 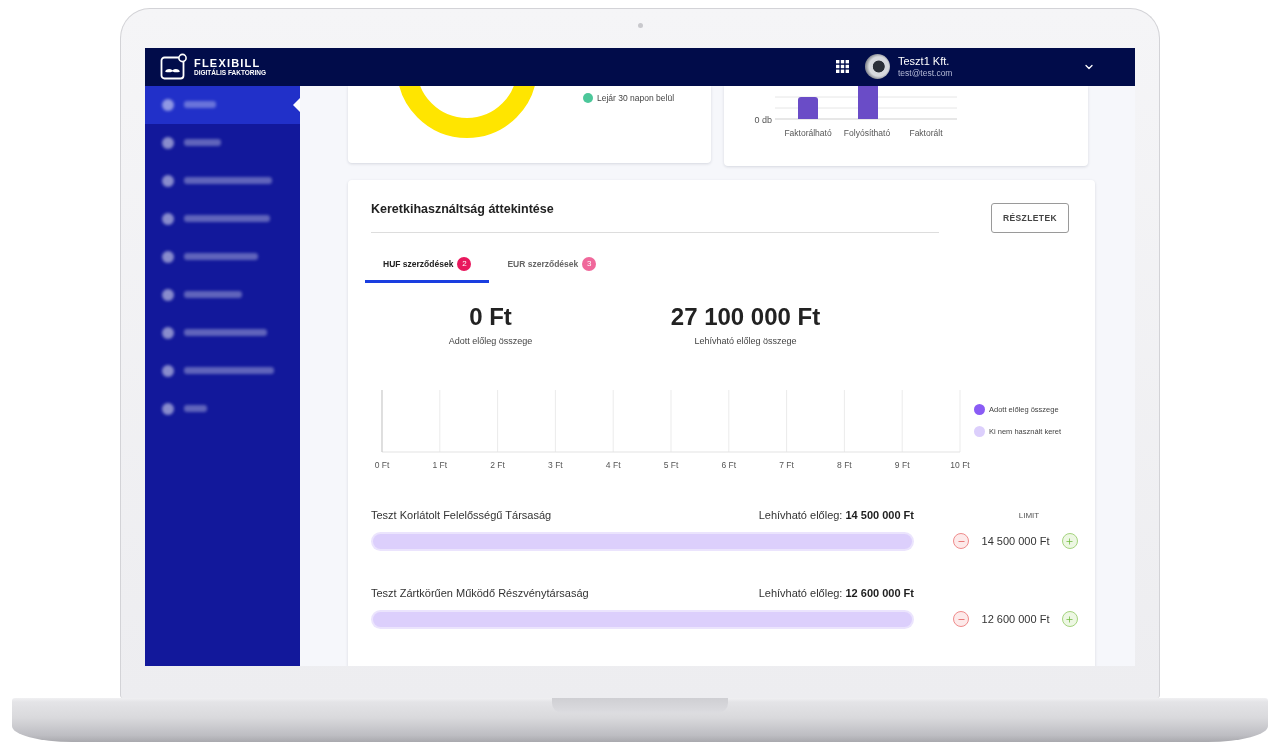 What do you see at coordinates (461, 515) in the screenshot?
I see `contract-name: Teszt Korlátolt Felelősségű Társaság` at bounding box center [461, 515].